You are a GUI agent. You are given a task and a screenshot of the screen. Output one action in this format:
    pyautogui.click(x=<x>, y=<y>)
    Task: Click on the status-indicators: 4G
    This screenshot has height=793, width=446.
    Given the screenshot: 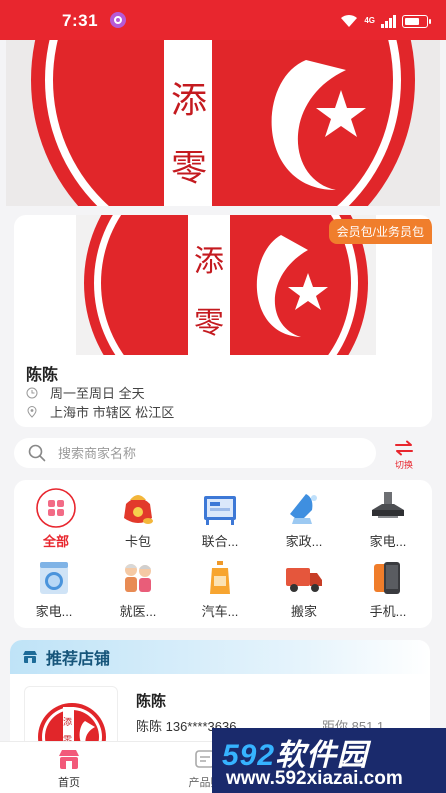 What is the action you would take?
    pyautogui.click(x=385, y=21)
    